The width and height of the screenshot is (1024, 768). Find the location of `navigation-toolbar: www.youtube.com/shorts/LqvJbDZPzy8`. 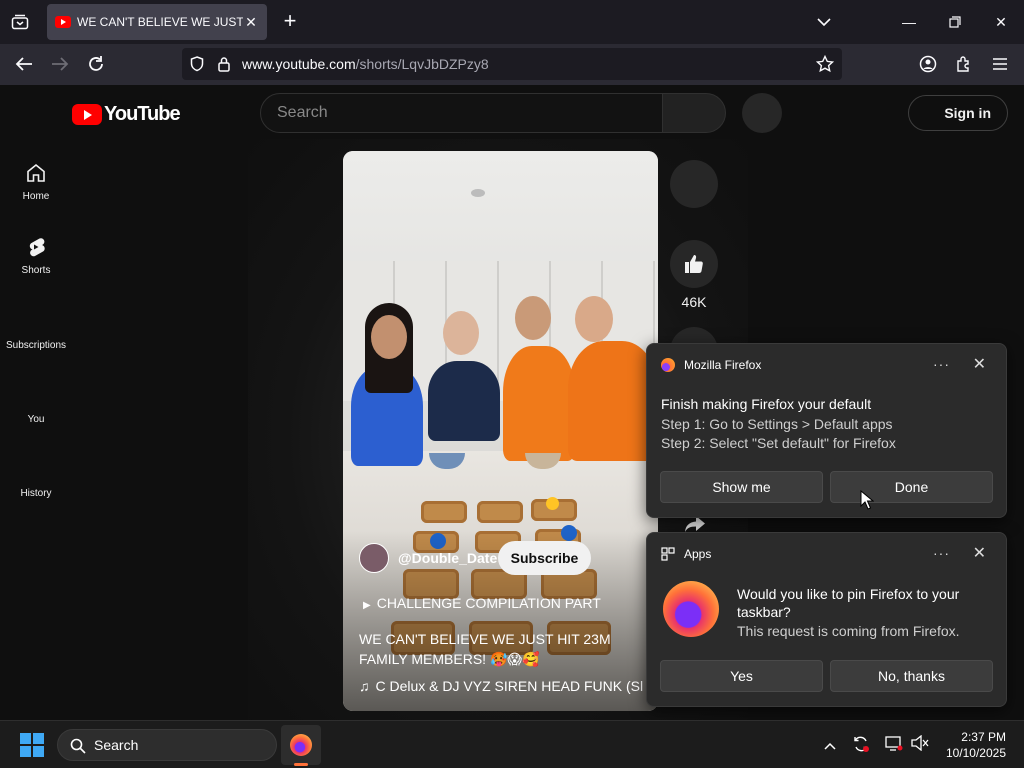

navigation-toolbar: www.youtube.com/shorts/LqvJbDZPzy8 is located at coordinates (512, 64).